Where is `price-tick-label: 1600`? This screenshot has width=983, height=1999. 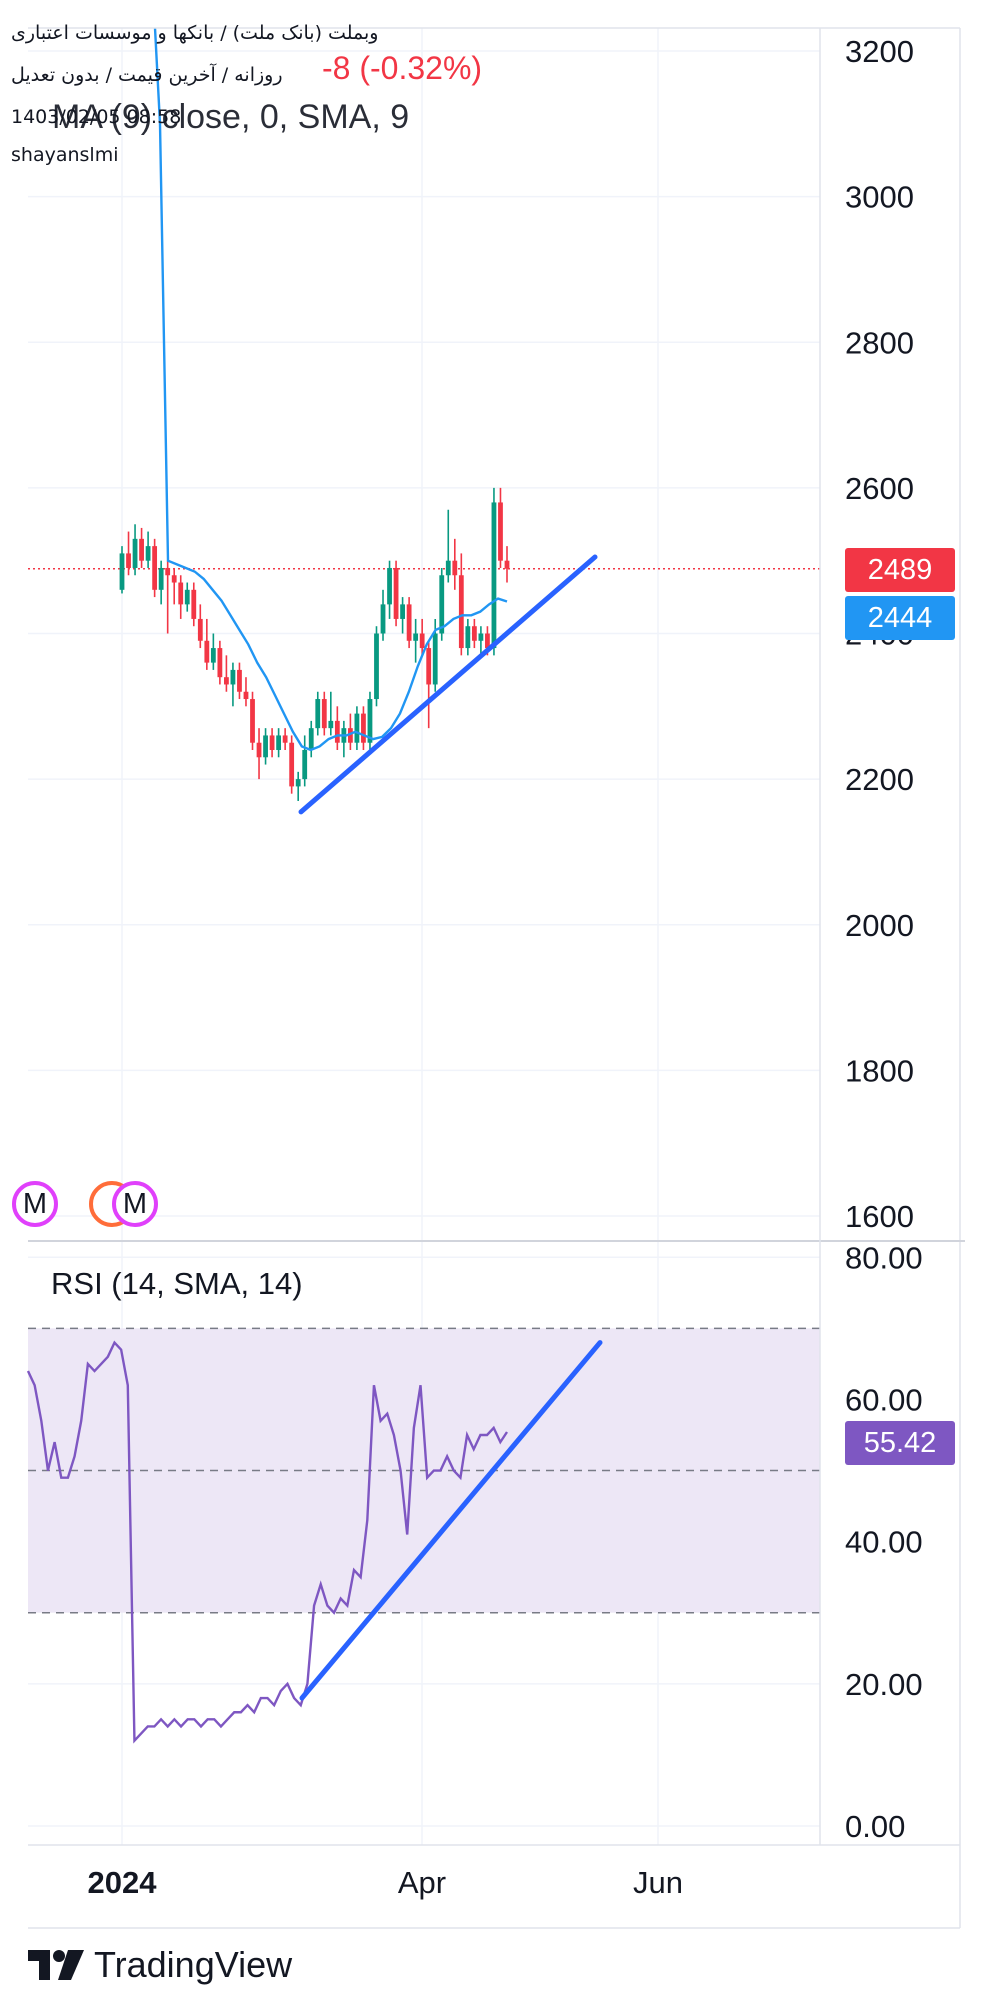 price-tick-label: 1600 is located at coordinates (879, 1216).